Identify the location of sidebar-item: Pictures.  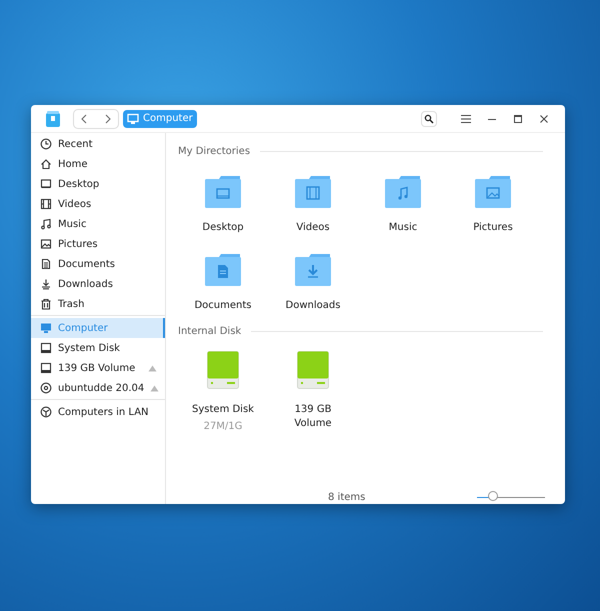
(98, 244).